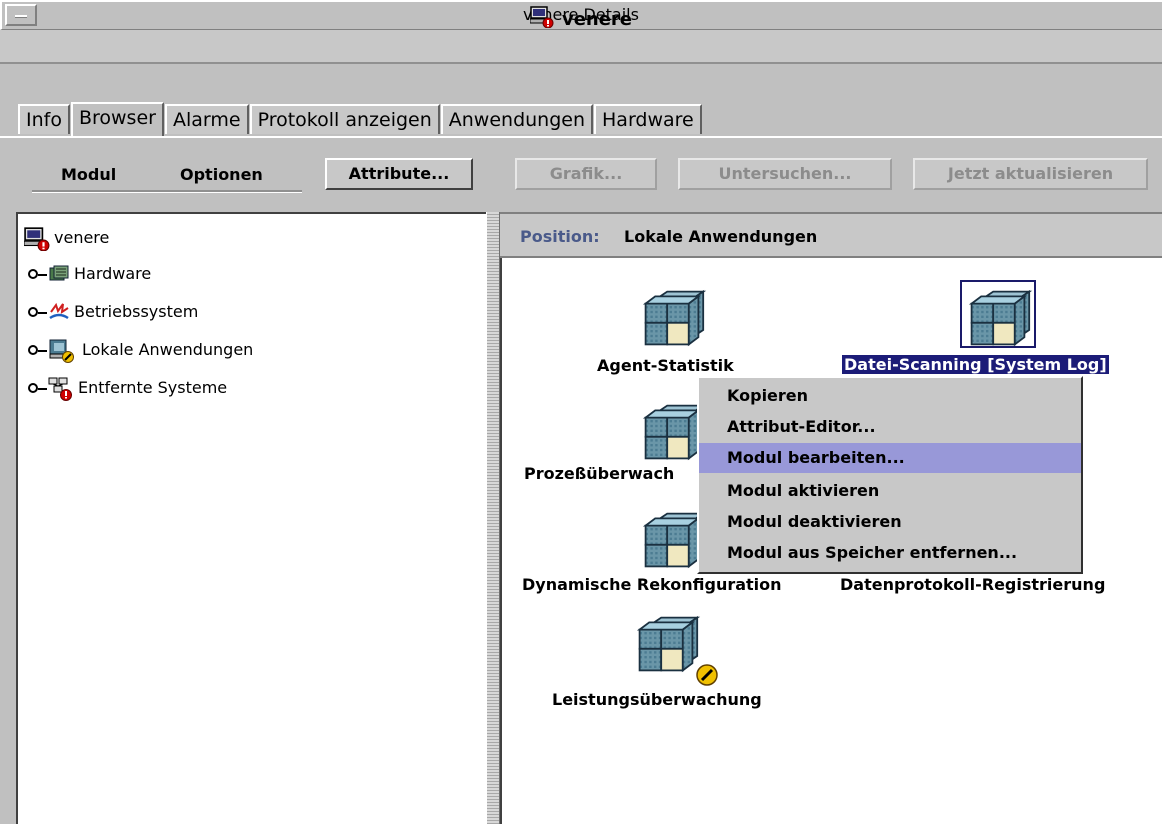  Describe the element at coordinates (117, 120) in the screenshot. I see `tab-browser: Browser` at that location.